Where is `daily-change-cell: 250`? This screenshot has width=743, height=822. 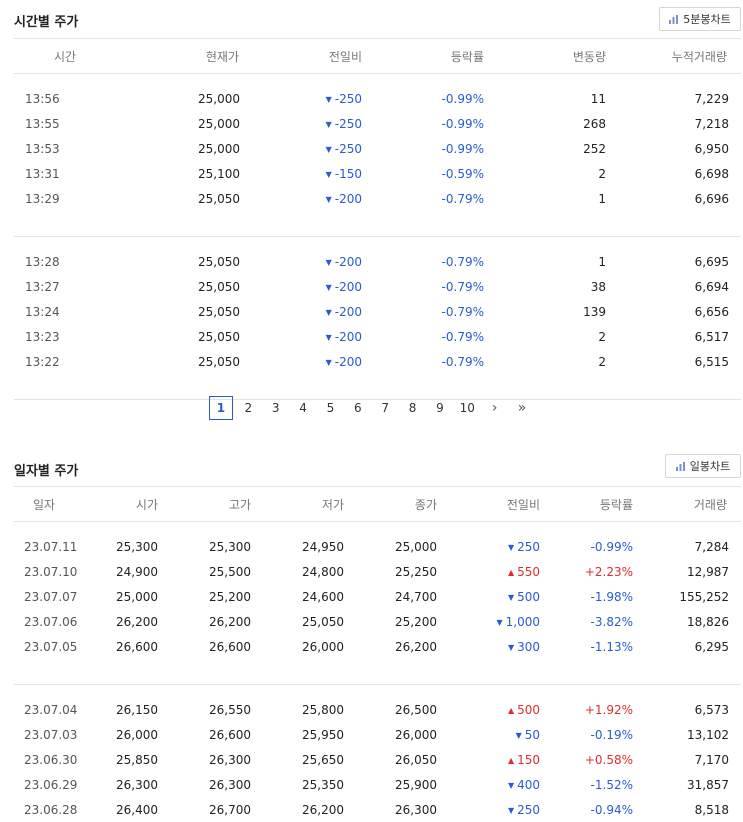 daily-change-cell: 250 is located at coordinates (488, 546).